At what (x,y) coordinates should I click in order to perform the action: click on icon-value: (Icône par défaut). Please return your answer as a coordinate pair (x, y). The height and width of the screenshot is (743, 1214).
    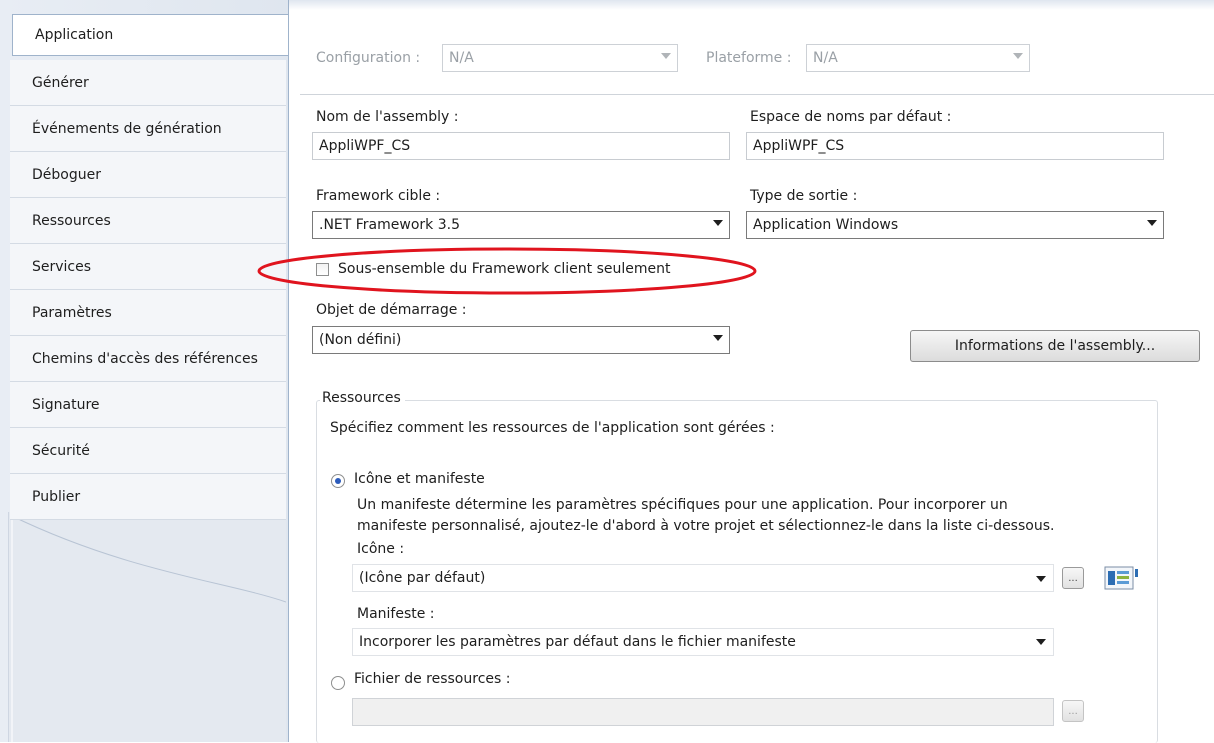
    Looking at the image, I should click on (422, 578).